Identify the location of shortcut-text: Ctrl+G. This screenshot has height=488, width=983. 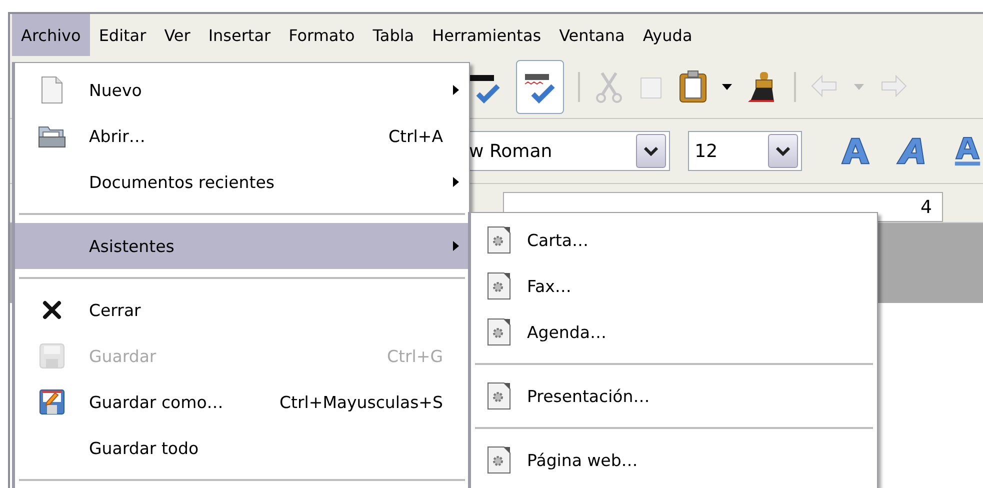
(414, 356).